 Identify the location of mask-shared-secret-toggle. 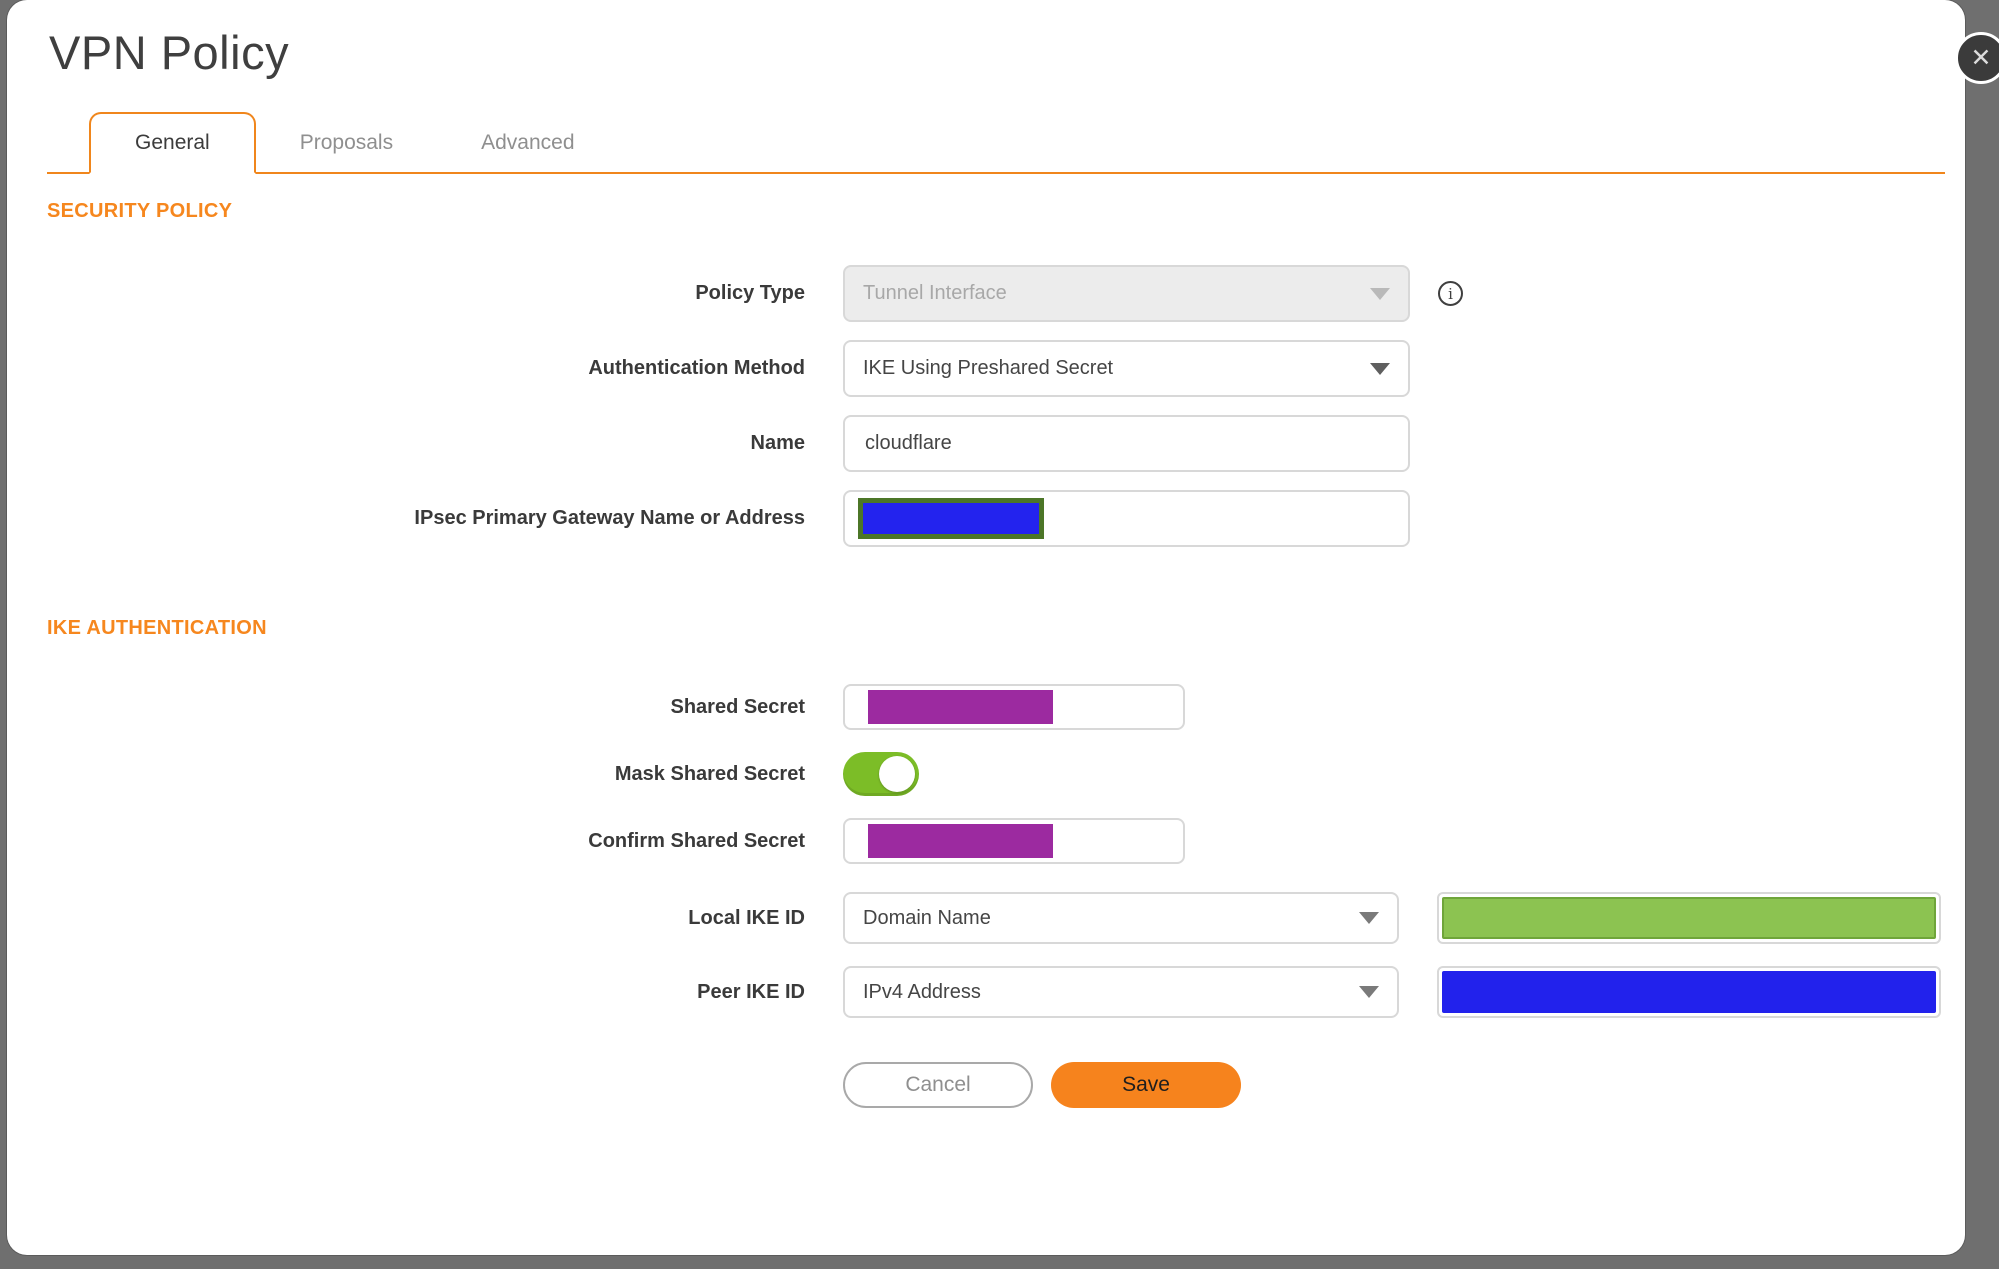
(881, 774).